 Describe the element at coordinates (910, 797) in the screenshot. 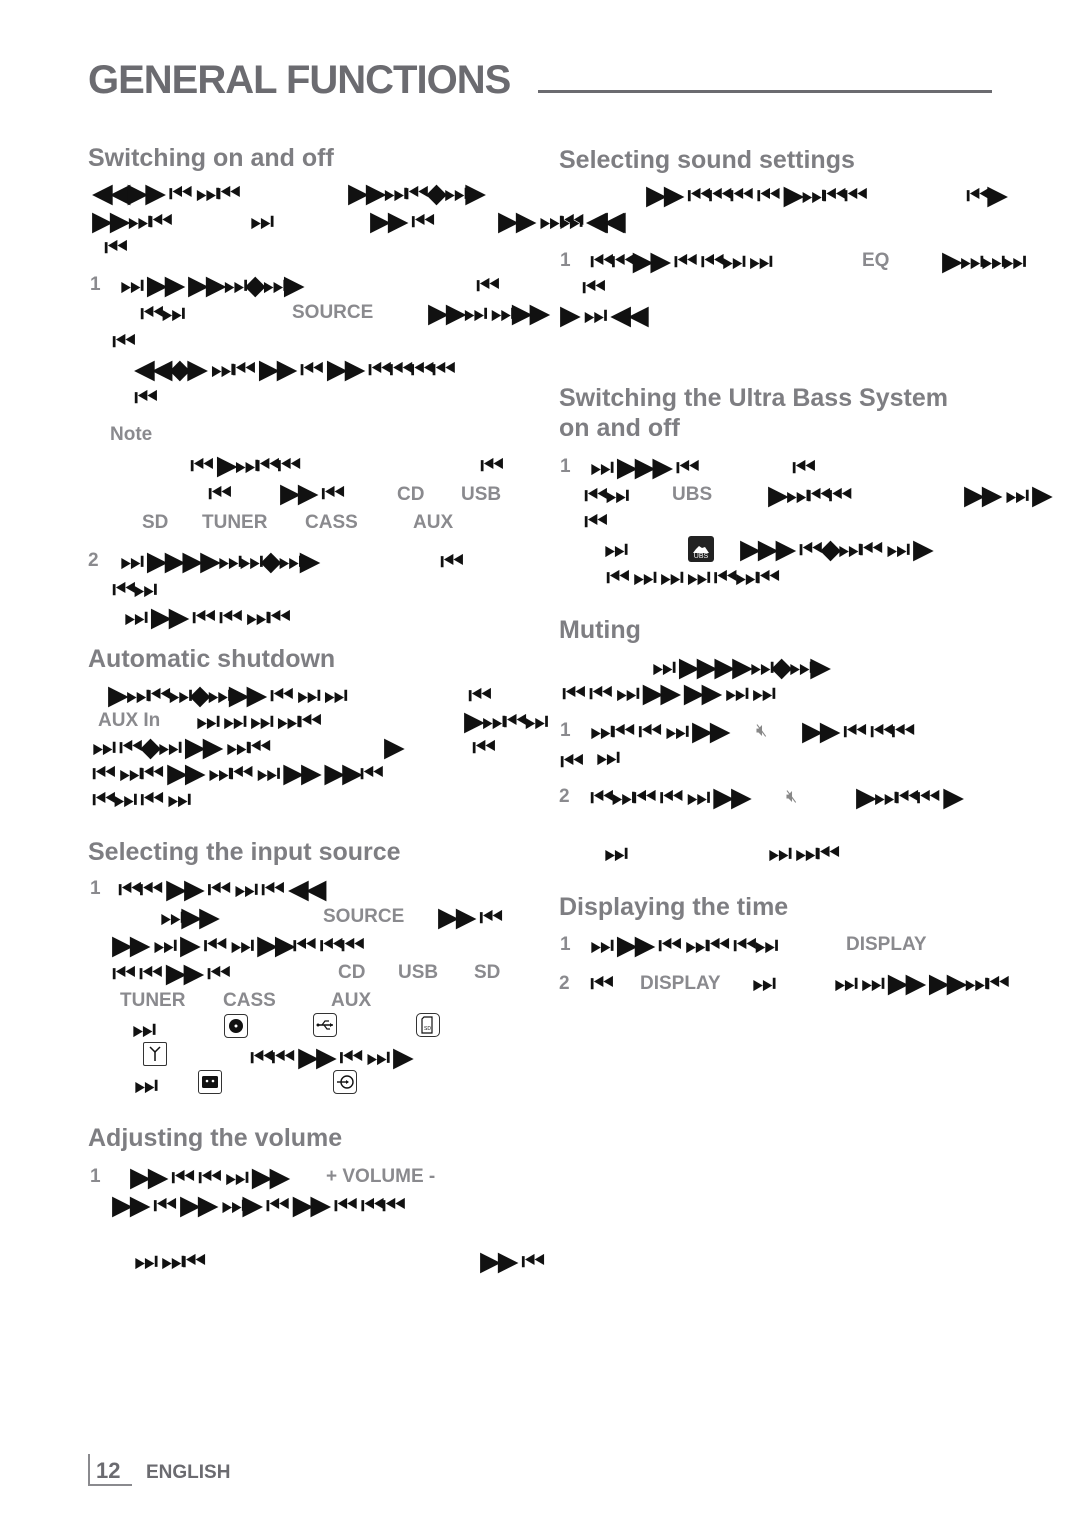

I see `garbled-text: ▶⏭⏮⏮ ▶` at that location.